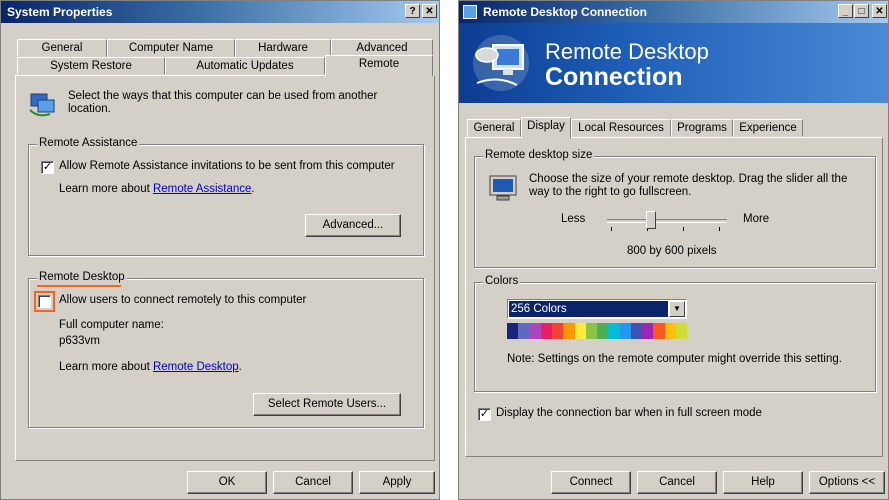 Image resolution: width=889 pixels, height=500 pixels. I want to click on desktop-learn-suffix: ., so click(240, 367).